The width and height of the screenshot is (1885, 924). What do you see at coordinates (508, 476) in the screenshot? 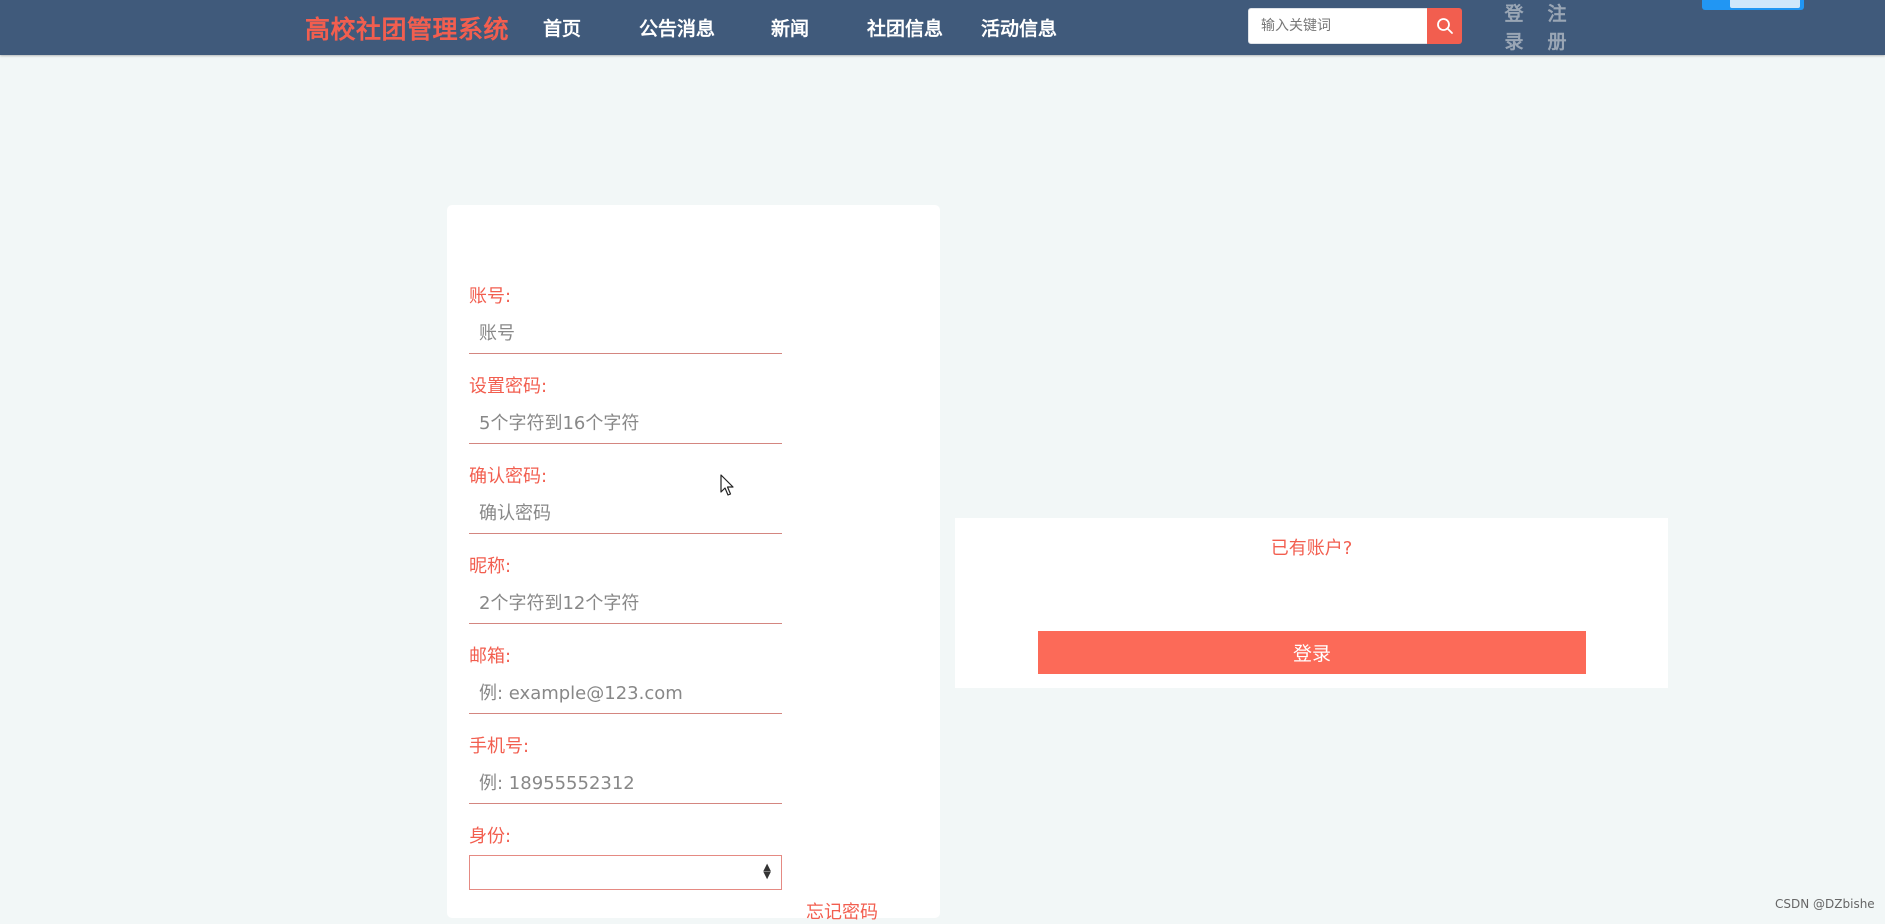
I see `confirm-password-label: 确认密码:` at bounding box center [508, 476].